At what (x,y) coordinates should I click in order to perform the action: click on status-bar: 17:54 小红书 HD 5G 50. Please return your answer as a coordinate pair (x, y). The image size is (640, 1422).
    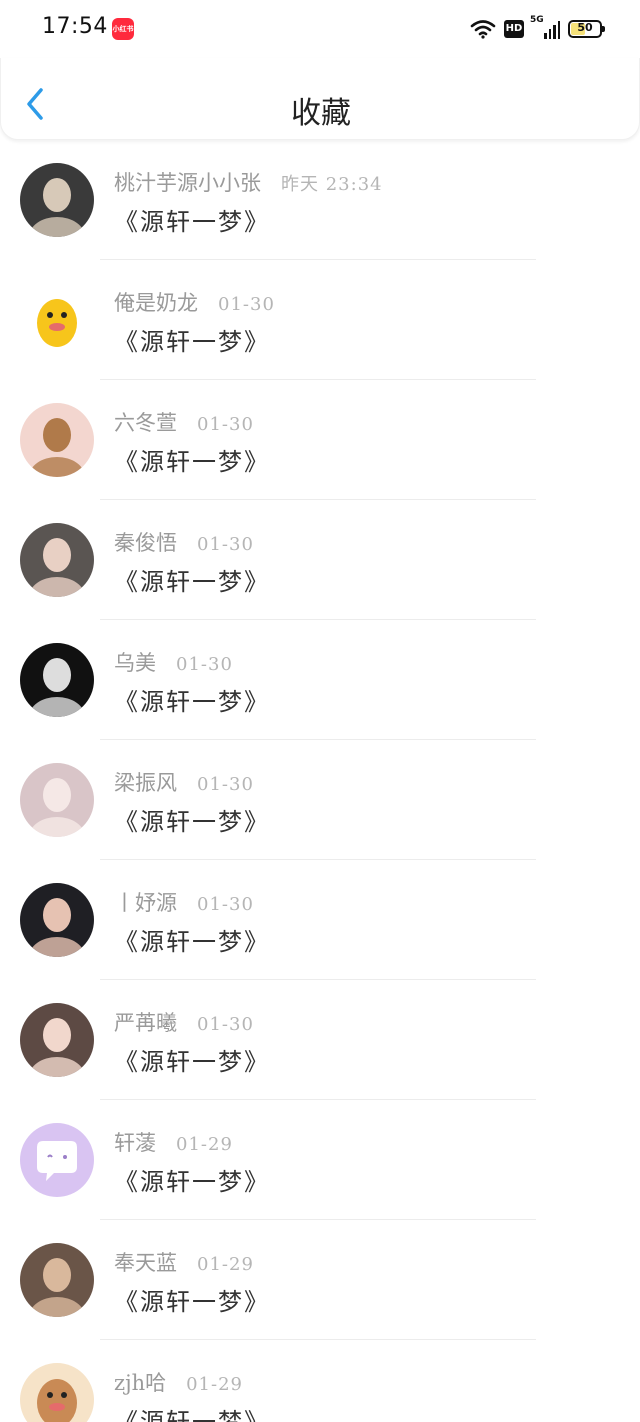
    Looking at the image, I should click on (320, 29).